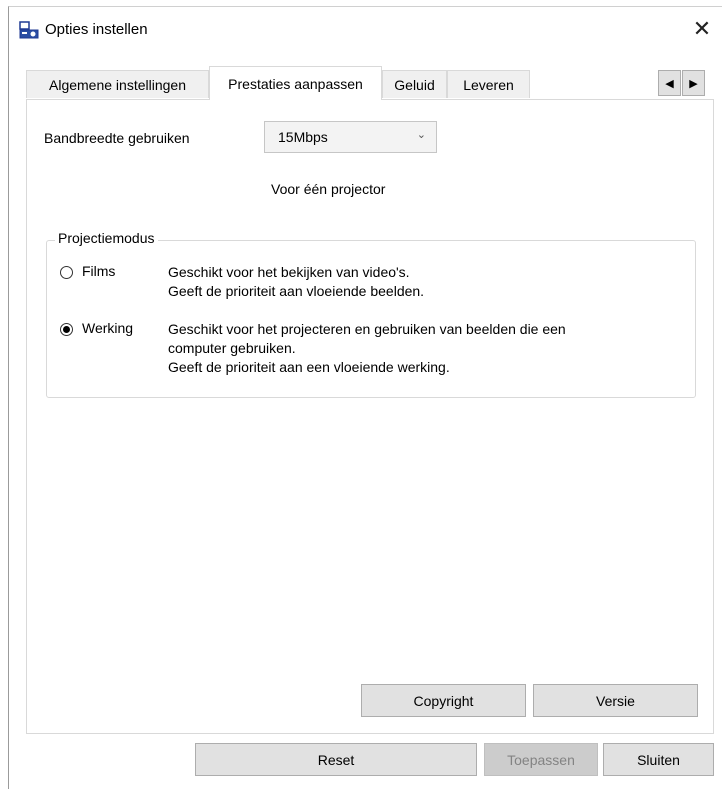 The height and width of the screenshot is (789, 722). I want to click on apply-button: Toepassen, so click(541, 759).